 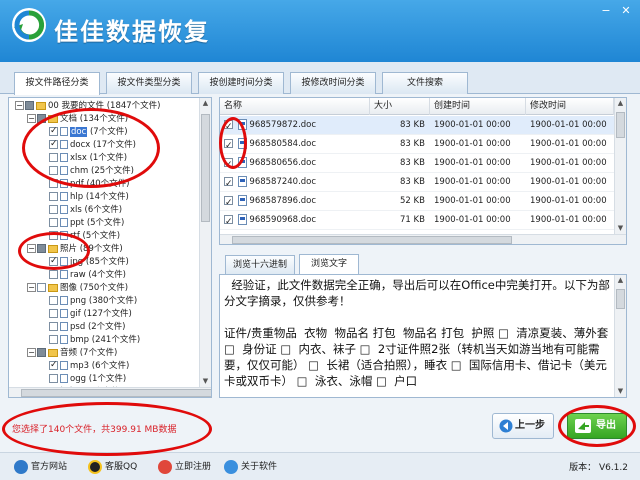 I want to click on support-qq-link: 客服QQ, so click(x=112, y=467).